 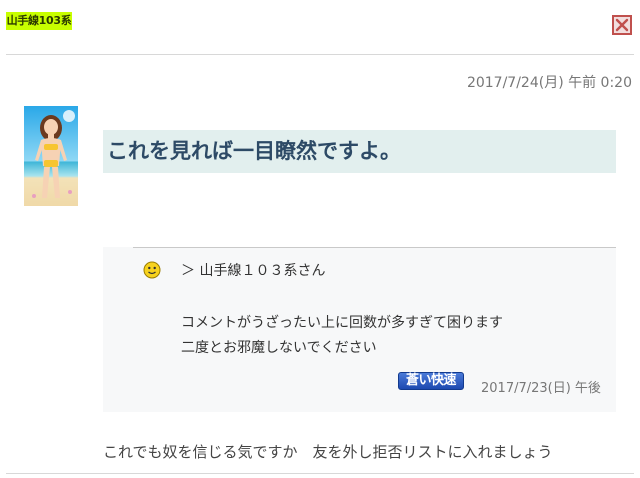 I want to click on quote-reply-to: ＞ 山手線１０３系さん, so click(x=253, y=271).